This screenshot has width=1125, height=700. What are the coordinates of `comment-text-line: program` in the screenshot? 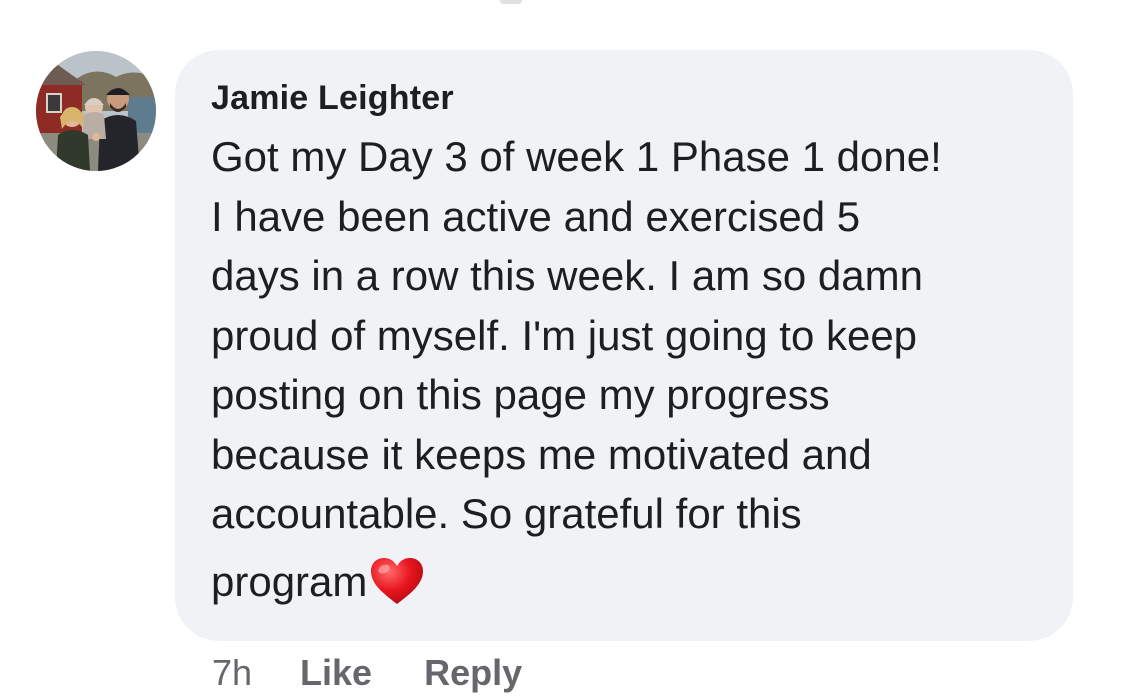 It's located at (289, 581).